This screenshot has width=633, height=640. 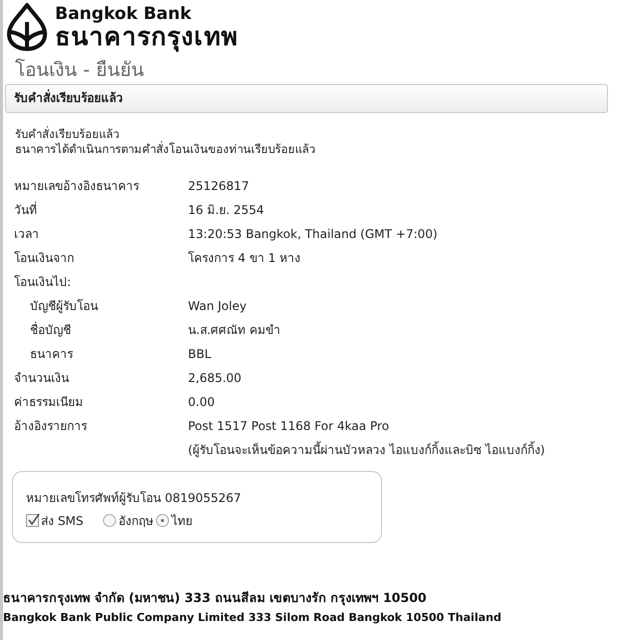 I want to click on field-label: บัญชีผู้รับโอน, so click(x=64, y=307).